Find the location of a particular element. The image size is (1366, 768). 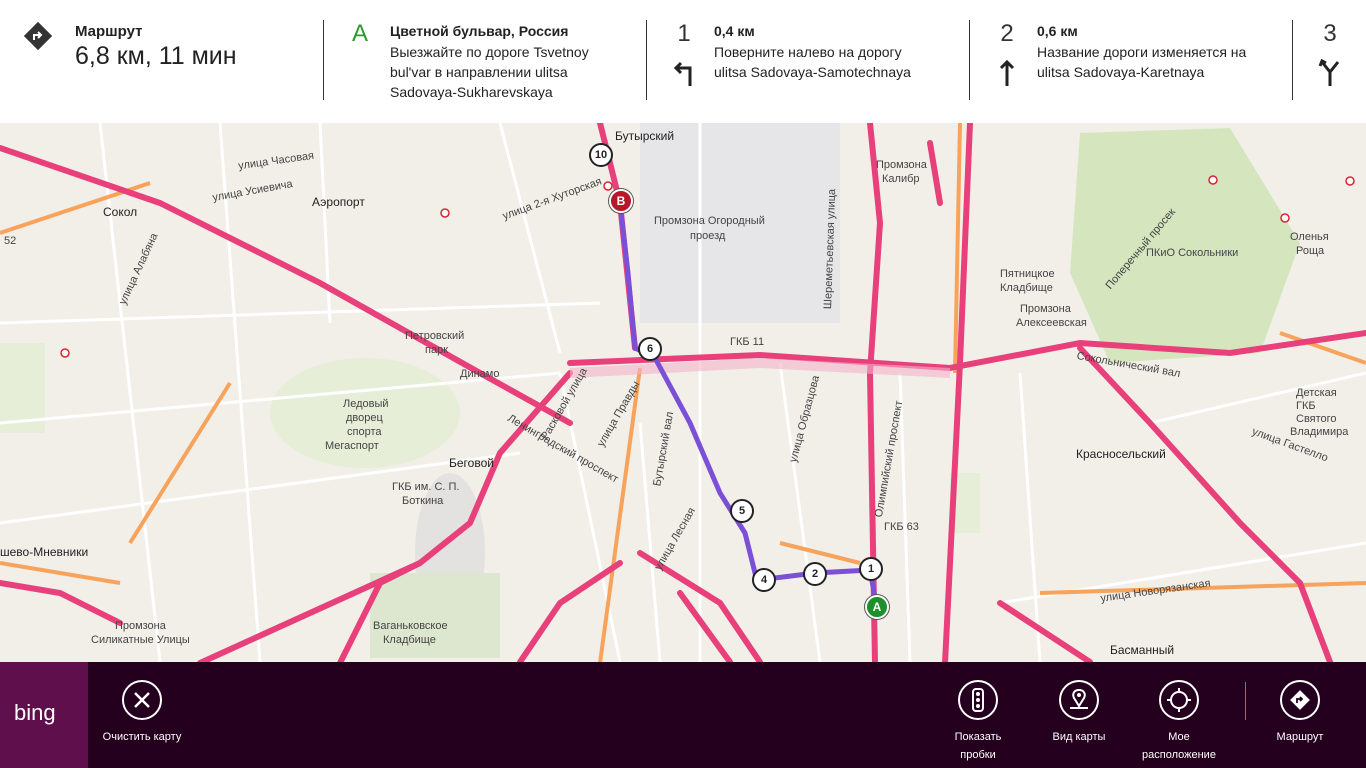

map-label: Бутырский is located at coordinates (645, 136).